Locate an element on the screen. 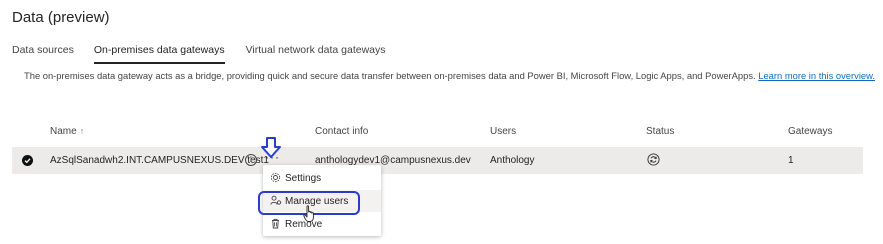 This screenshot has height=244, width=883. column-header-name: Name ↑ is located at coordinates (67, 131).